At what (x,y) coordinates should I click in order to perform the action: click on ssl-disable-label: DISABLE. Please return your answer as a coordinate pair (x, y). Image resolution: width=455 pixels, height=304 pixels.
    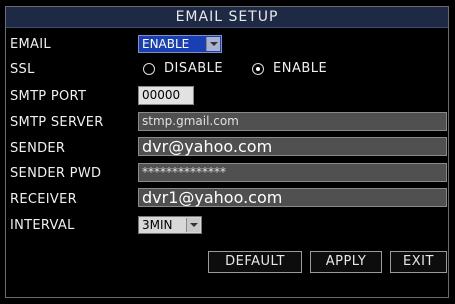
    Looking at the image, I should click on (194, 68).